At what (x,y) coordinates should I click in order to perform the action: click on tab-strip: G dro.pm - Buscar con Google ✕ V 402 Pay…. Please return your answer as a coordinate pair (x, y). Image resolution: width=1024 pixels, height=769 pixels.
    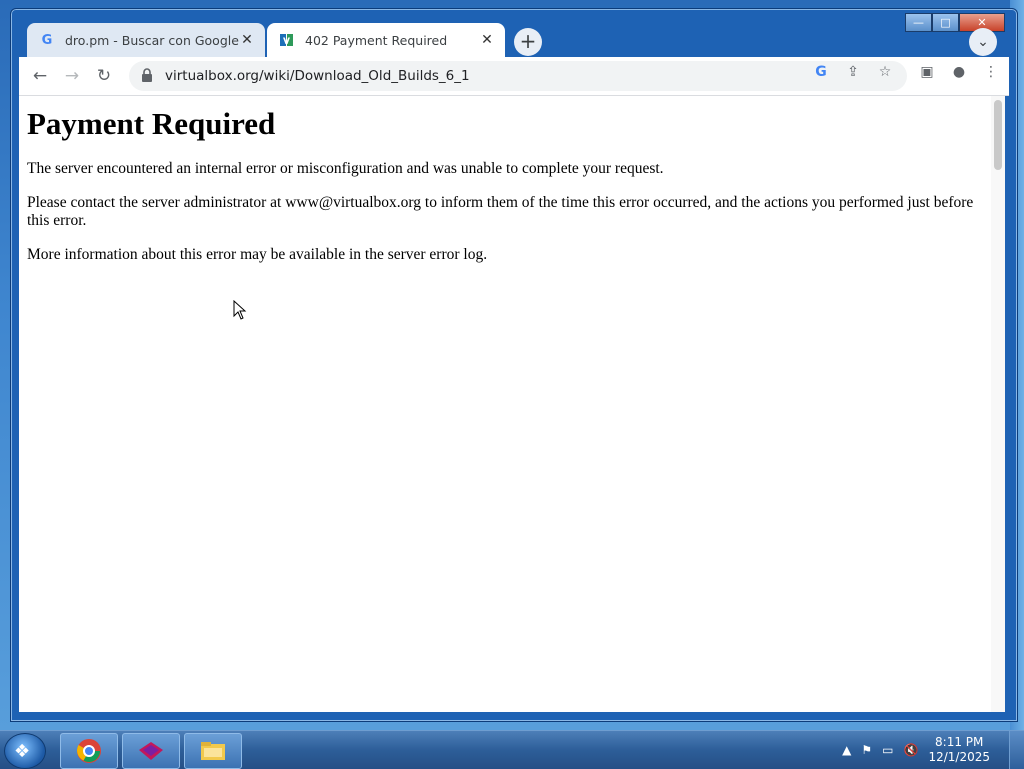
    Looking at the image, I should click on (514, 39).